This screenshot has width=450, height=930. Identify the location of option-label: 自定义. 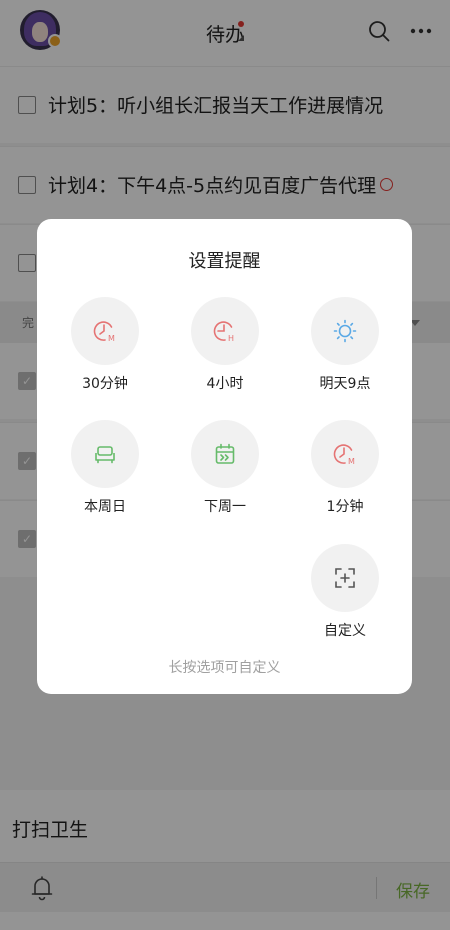
(345, 631).